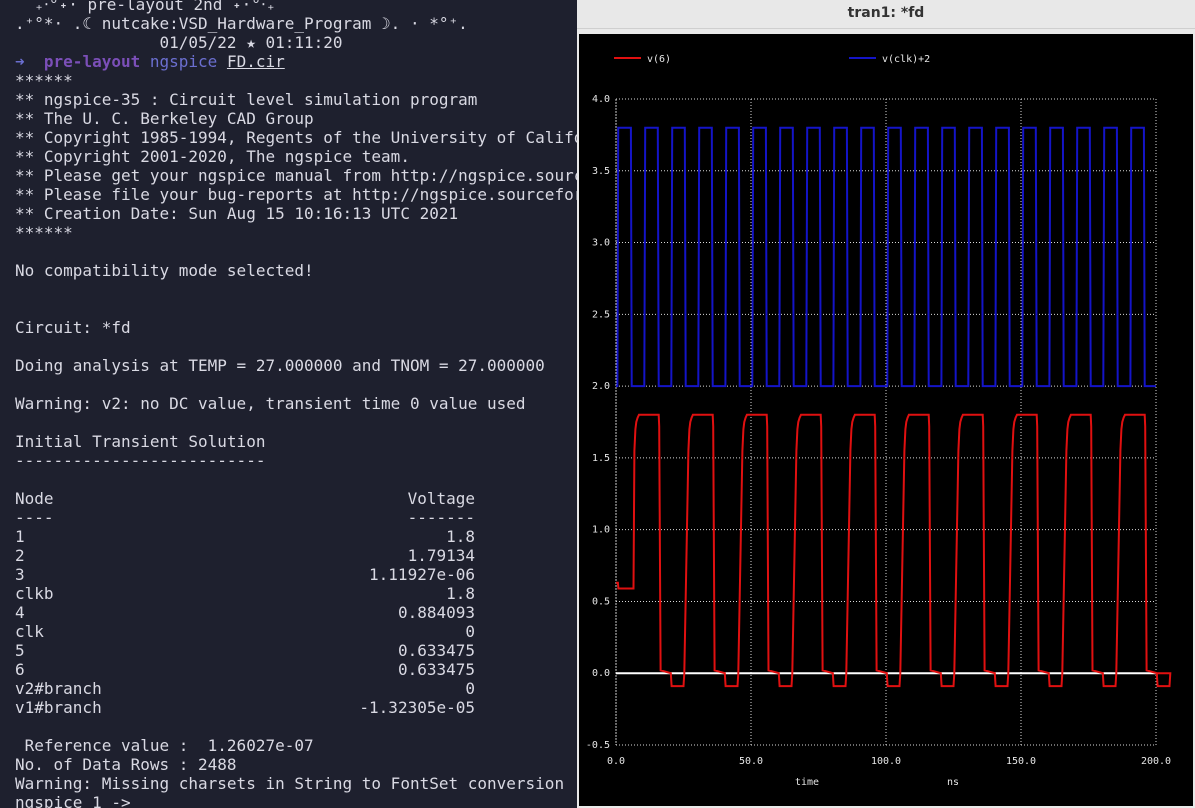 This screenshot has width=1195, height=808. I want to click on y-tick-label: -0.5, so click(598, 745).